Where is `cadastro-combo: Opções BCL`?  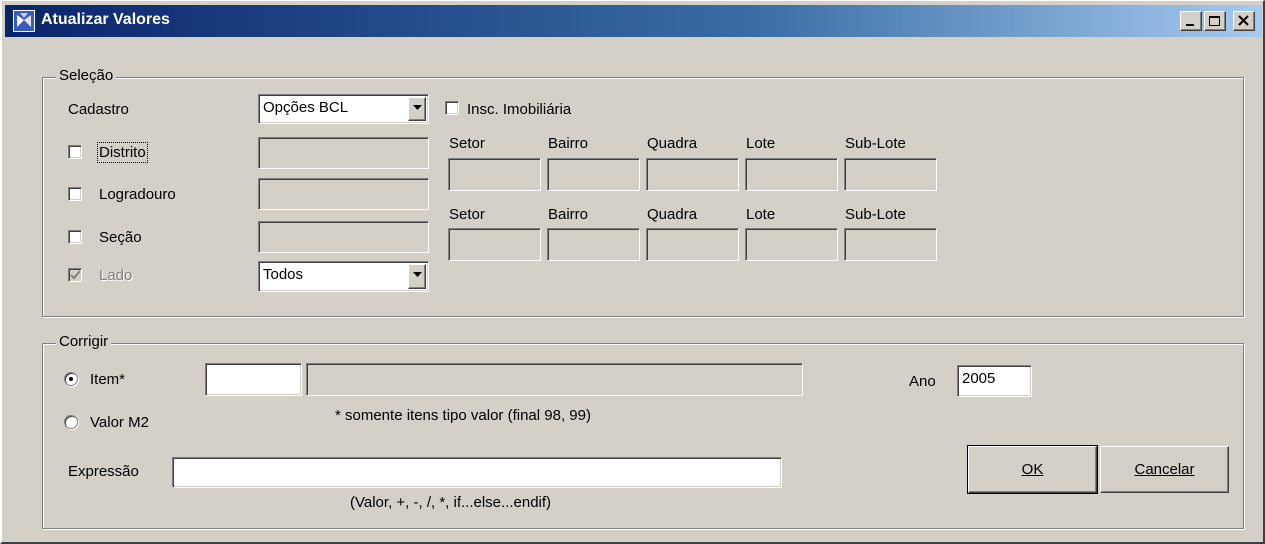 cadastro-combo: Opções BCL is located at coordinates (343, 109).